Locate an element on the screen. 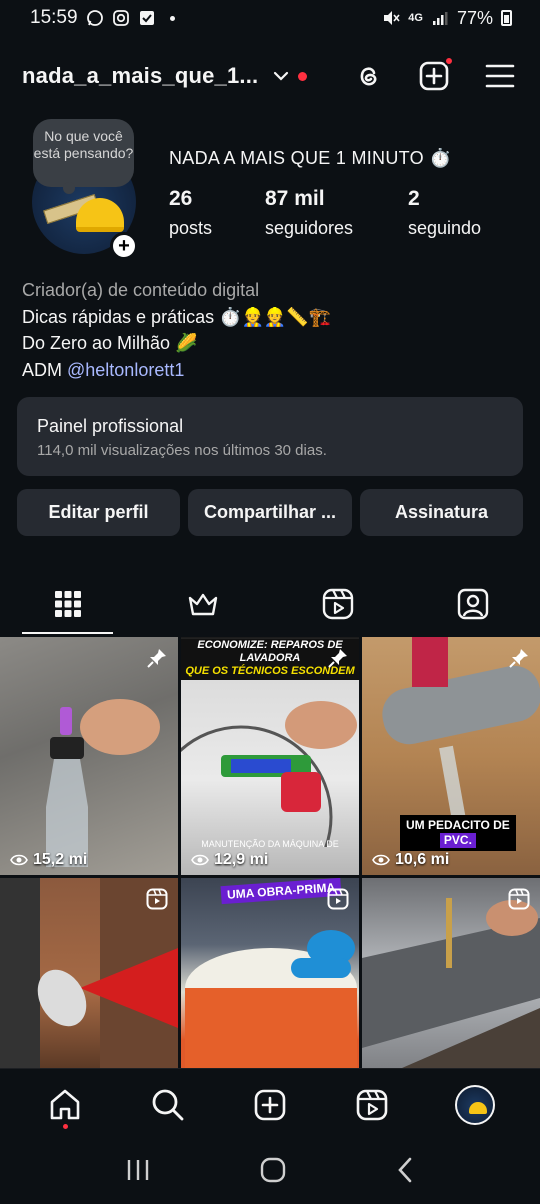  profile-avatar-icon is located at coordinates (474, 1104).